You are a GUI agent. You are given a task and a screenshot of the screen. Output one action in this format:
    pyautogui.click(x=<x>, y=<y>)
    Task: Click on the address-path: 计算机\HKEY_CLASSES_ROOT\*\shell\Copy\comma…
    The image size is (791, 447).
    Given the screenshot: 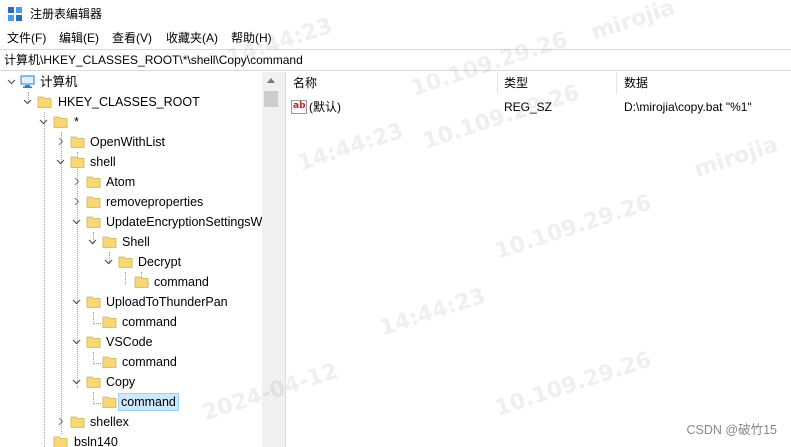 What is the action you would take?
    pyautogui.click(x=153, y=60)
    